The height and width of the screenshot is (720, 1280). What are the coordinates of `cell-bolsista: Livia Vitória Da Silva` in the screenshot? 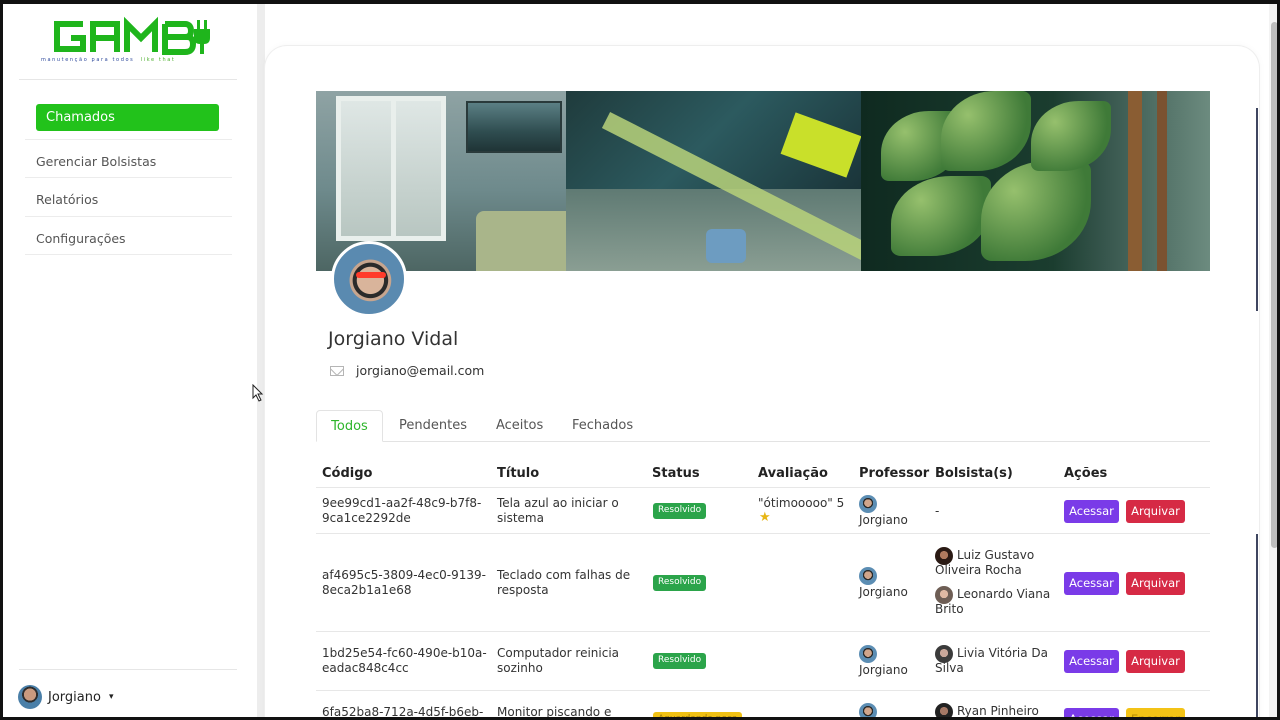 It's located at (991, 660).